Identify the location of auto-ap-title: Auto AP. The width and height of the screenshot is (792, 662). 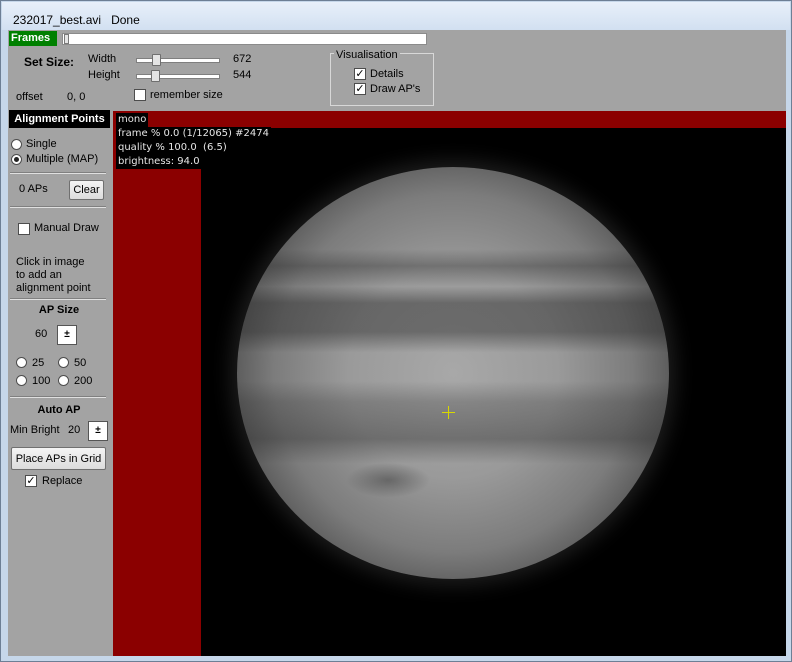
(59, 410).